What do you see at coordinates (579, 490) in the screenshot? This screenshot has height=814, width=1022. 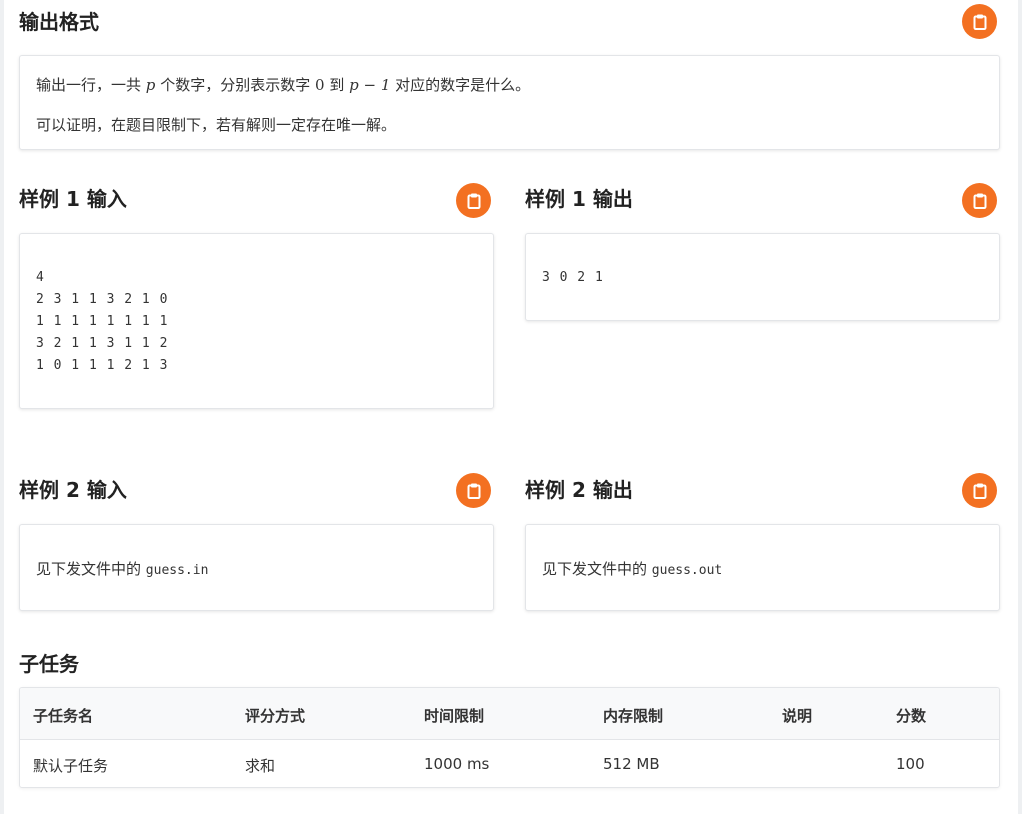 I see `sample-2-output-title: 样例 2 输出` at bounding box center [579, 490].